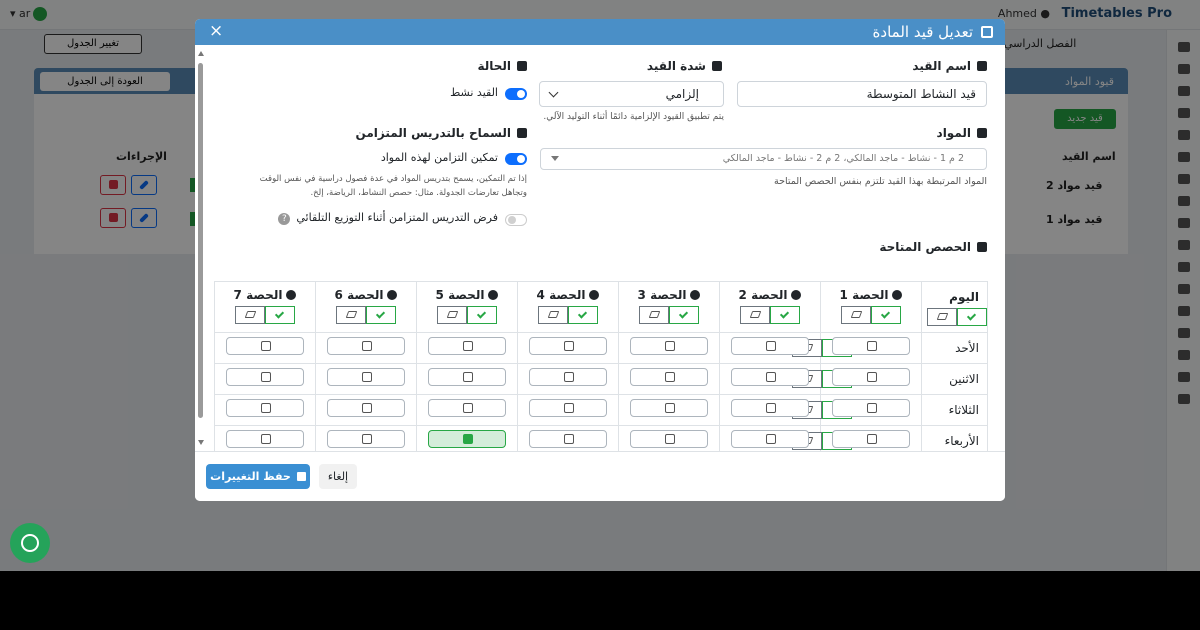 Image resolution: width=1200 pixels, height=630 pixels. Describe the element at coordinates (516, 220) in the screenshot. I see `force-concurrent-toggle` at that location.